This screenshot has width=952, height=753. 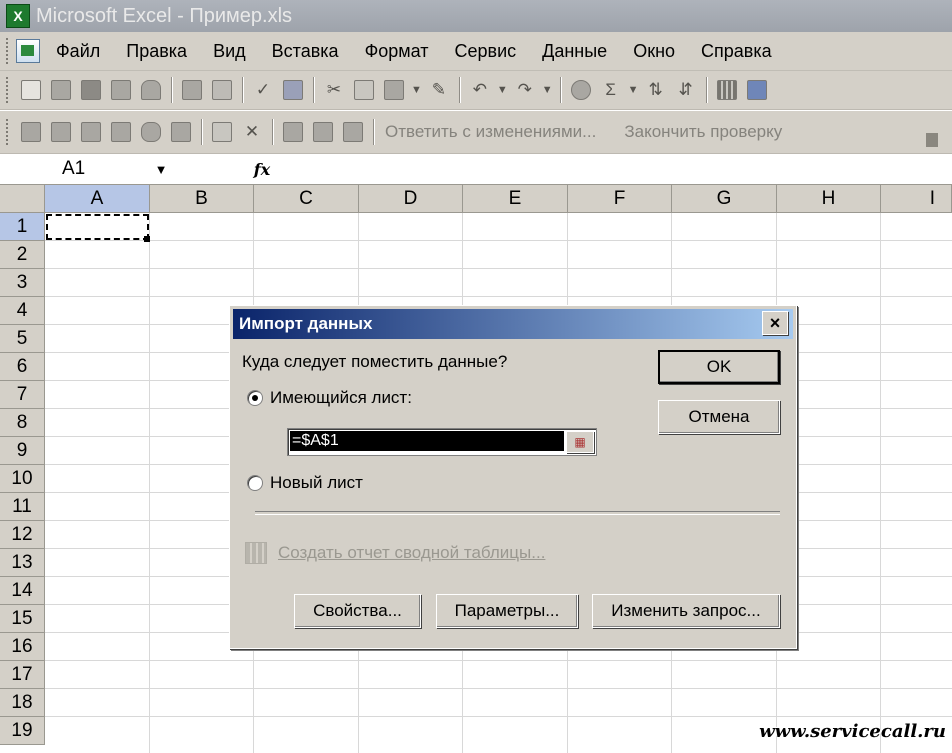 I want to click on row-header-17: 17, so click(x=22, y=675).